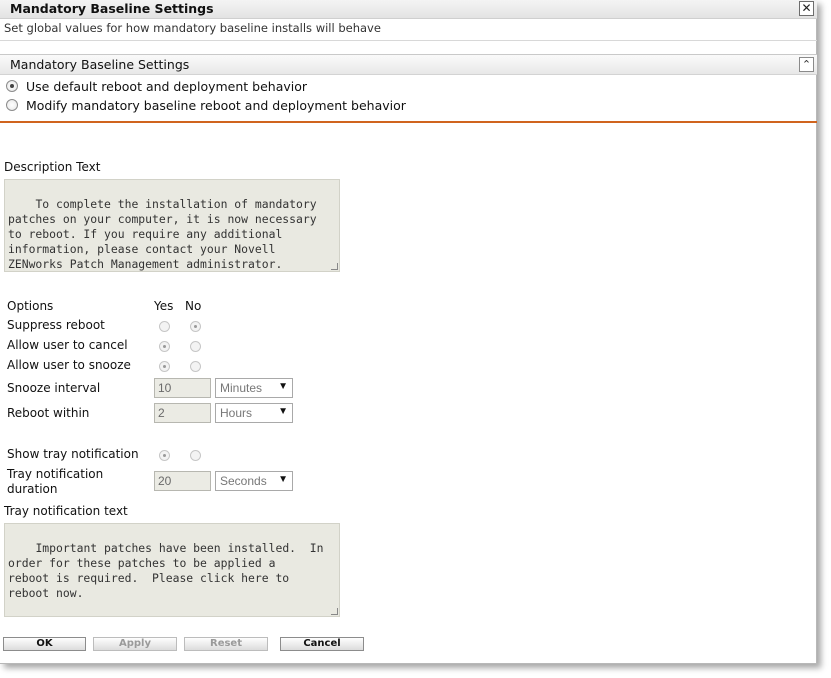  I want to click on suppress-reboot-yes-radio, so click(164, 326).